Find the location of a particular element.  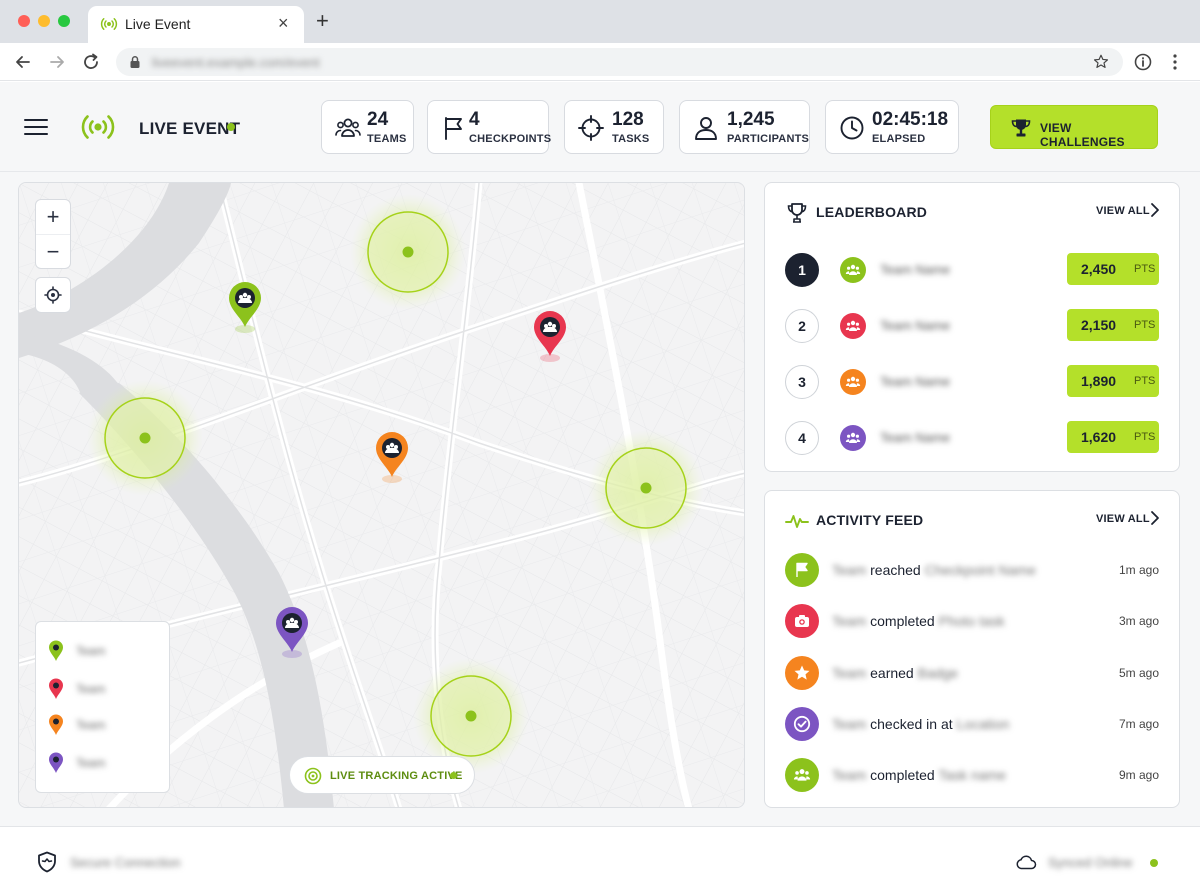

leaderboard-row: 4 Team Name 1,620 PTS is located at coordinates (972, 438).